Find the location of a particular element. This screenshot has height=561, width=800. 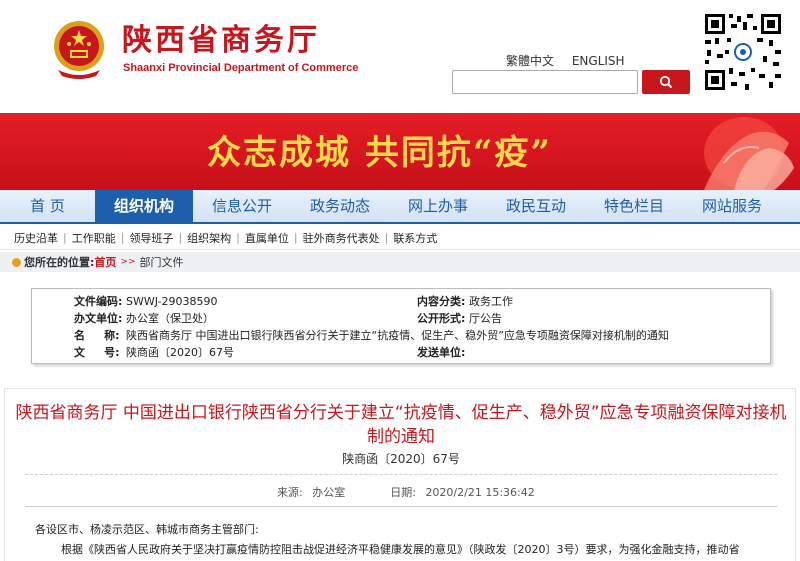

date-value: 2020/2/21 15:36:42 is located at coordinates (480, 492).